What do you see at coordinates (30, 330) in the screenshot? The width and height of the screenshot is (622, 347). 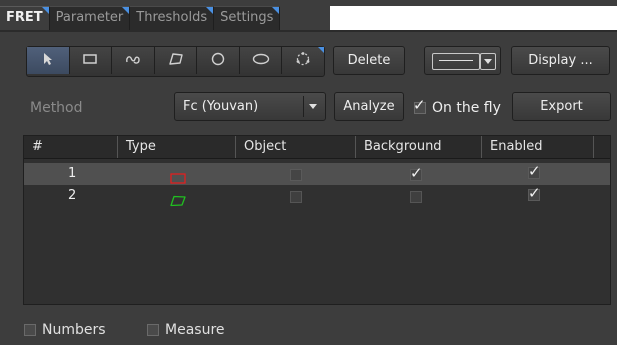 I see `numbers-box` at bounding box center [30, 330].